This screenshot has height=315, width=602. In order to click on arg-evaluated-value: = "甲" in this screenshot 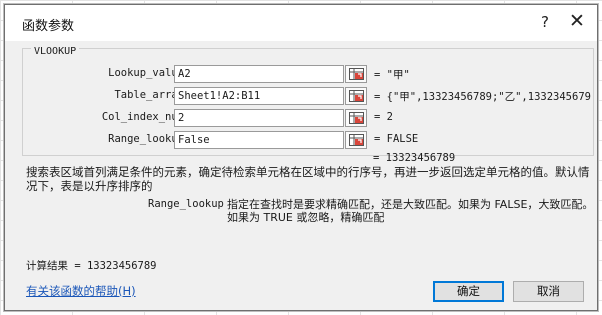, I will do `click(392, 75)`.